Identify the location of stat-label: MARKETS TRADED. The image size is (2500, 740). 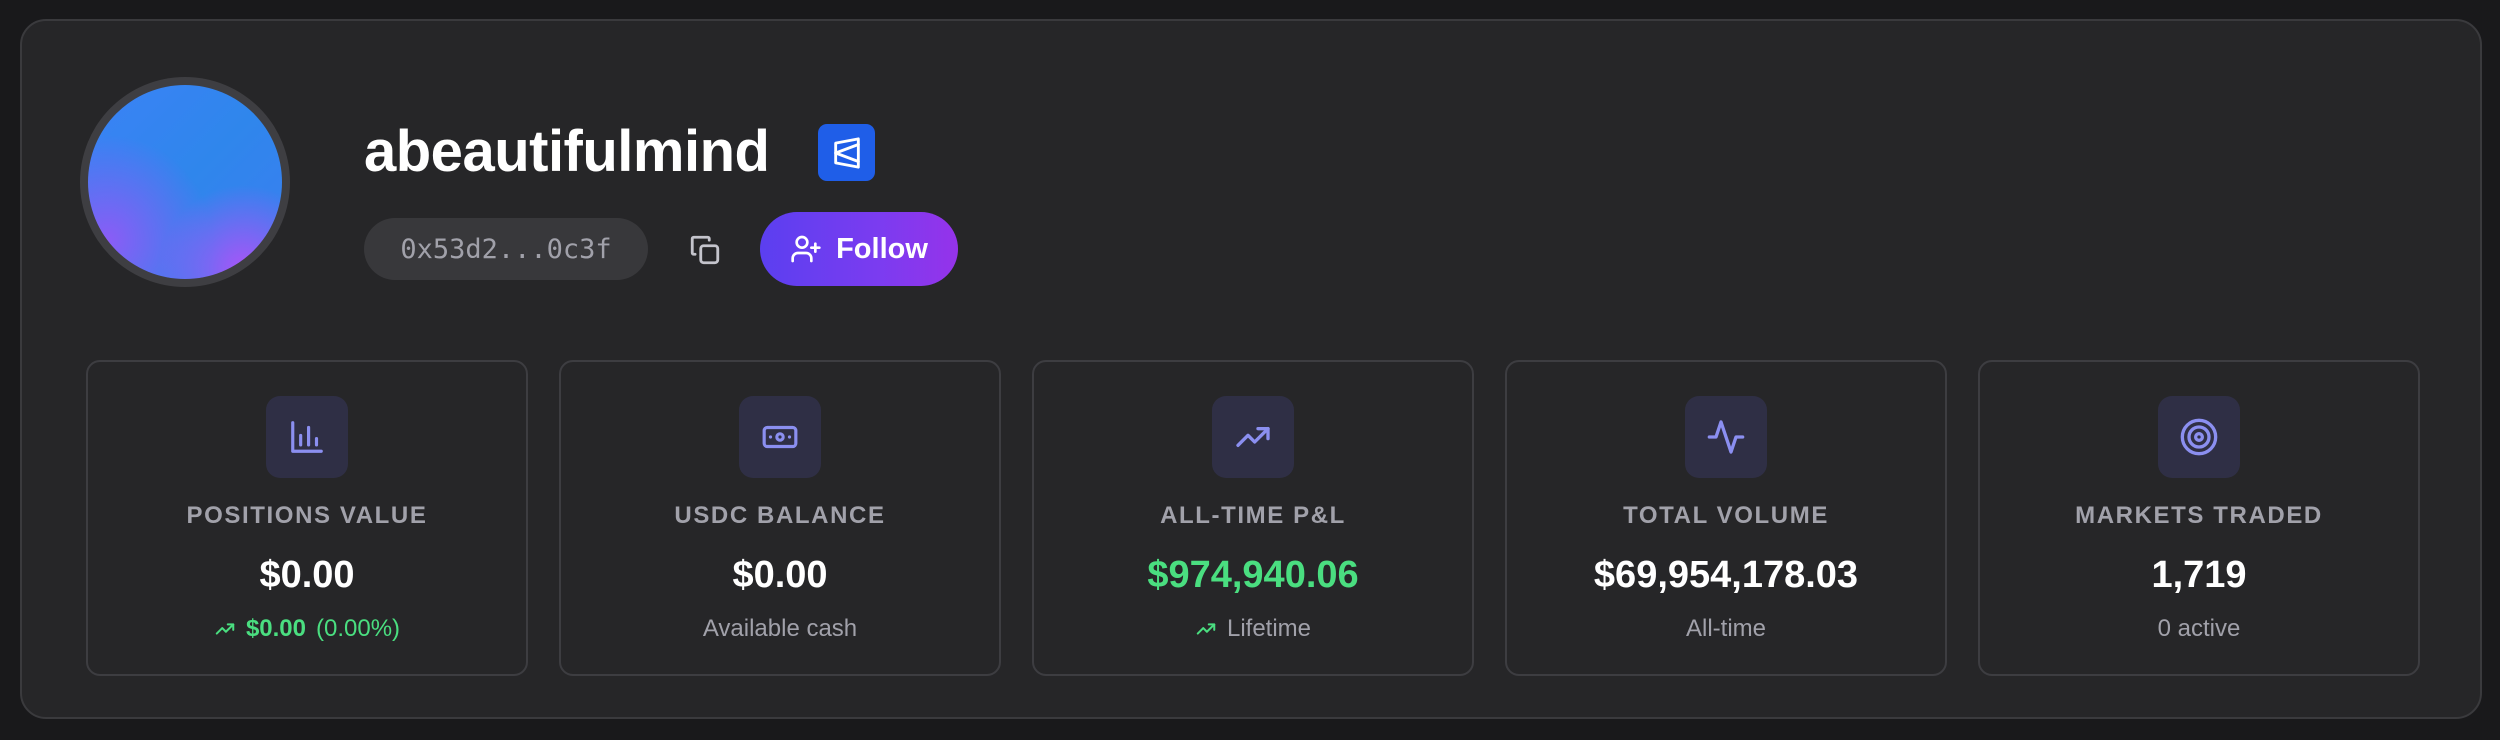
(2199, 515).